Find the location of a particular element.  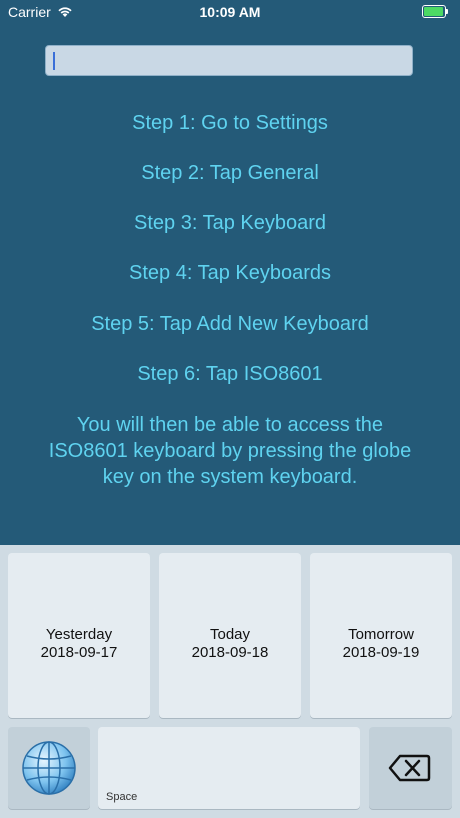

step-1-text: Step 1: Go to Settings is located at coordinates (230, 123).